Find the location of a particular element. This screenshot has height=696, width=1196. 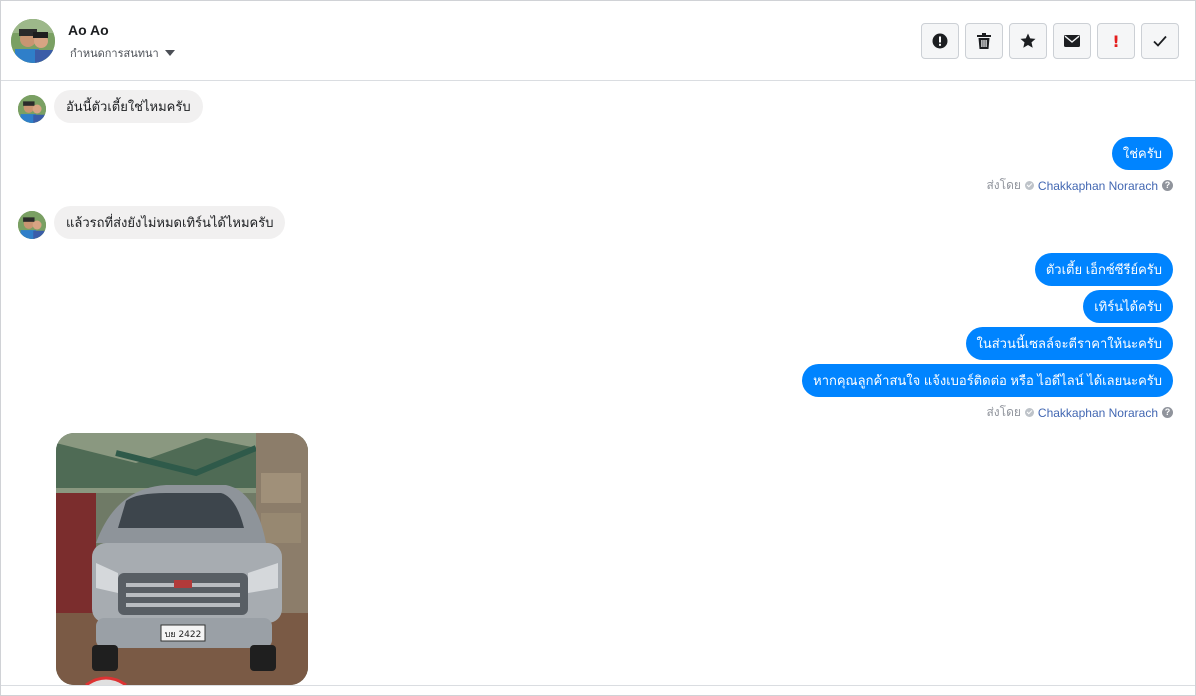

mark-unread-button is located at coordinates (1072, 41).